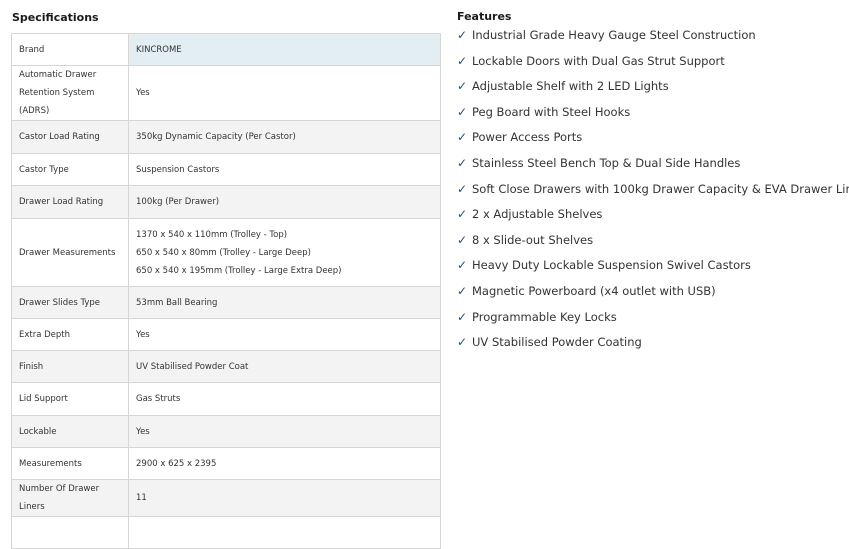 The image size is (849, 549). Describe the element at coordinates (594, 290) in the screenshot. I see `feature-text: Magnetic Powerboard (x4 outlet with USB)` at that location.